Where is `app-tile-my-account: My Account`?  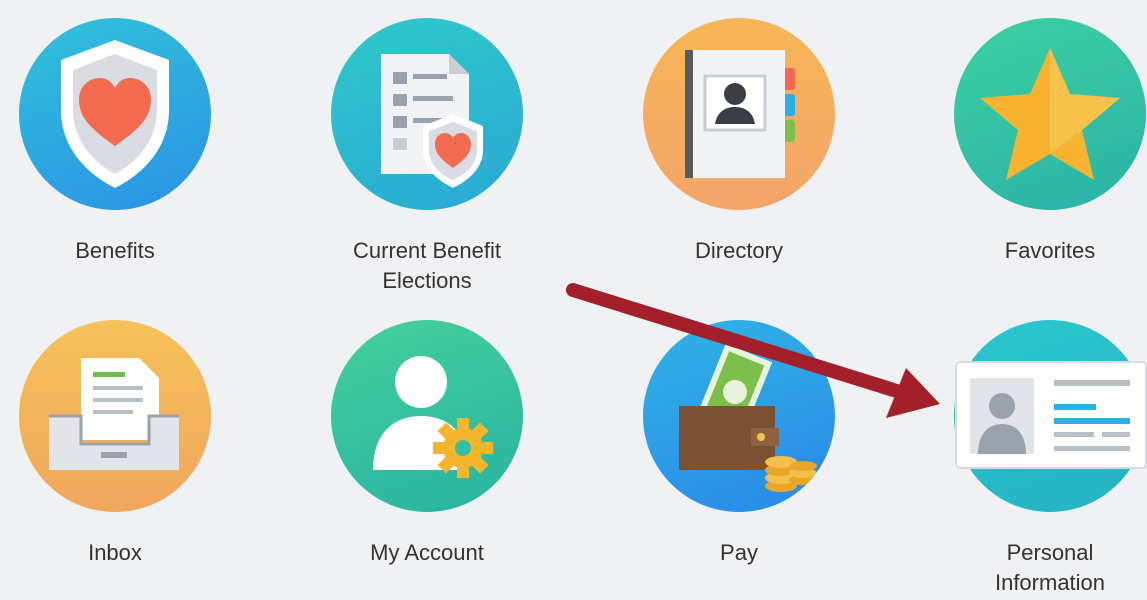
app-tile-my-account: My Account is located at coordinates (427, 450).